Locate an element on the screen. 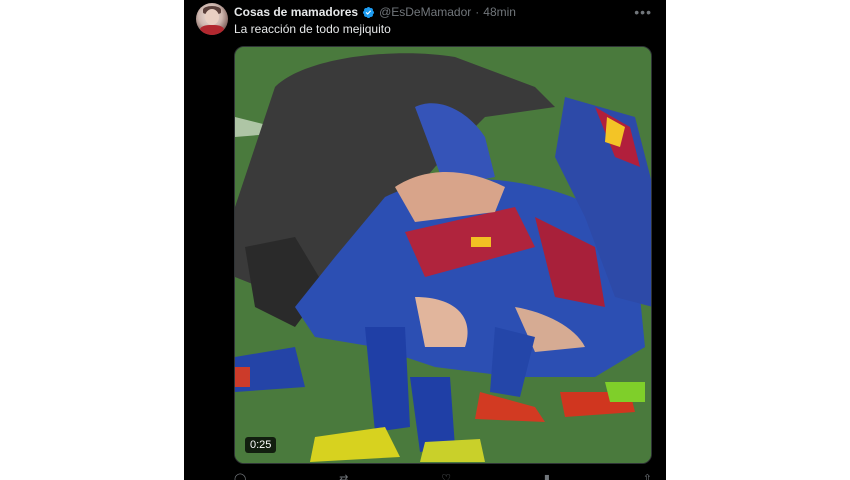 This screenshot has width=850, height=480. avatar is located at coordinates (212, 19).